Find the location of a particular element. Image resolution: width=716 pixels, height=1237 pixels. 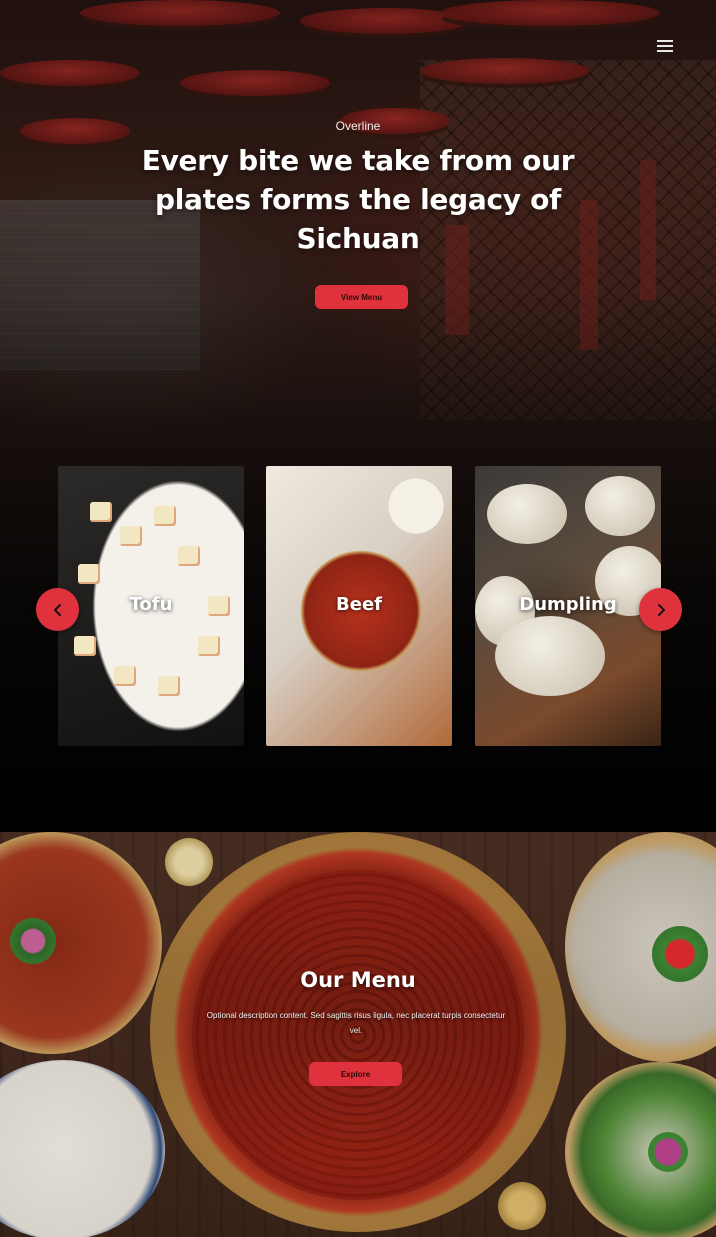

carousel-card-dumpling: Dumpling is located at coordinates (568, 606).